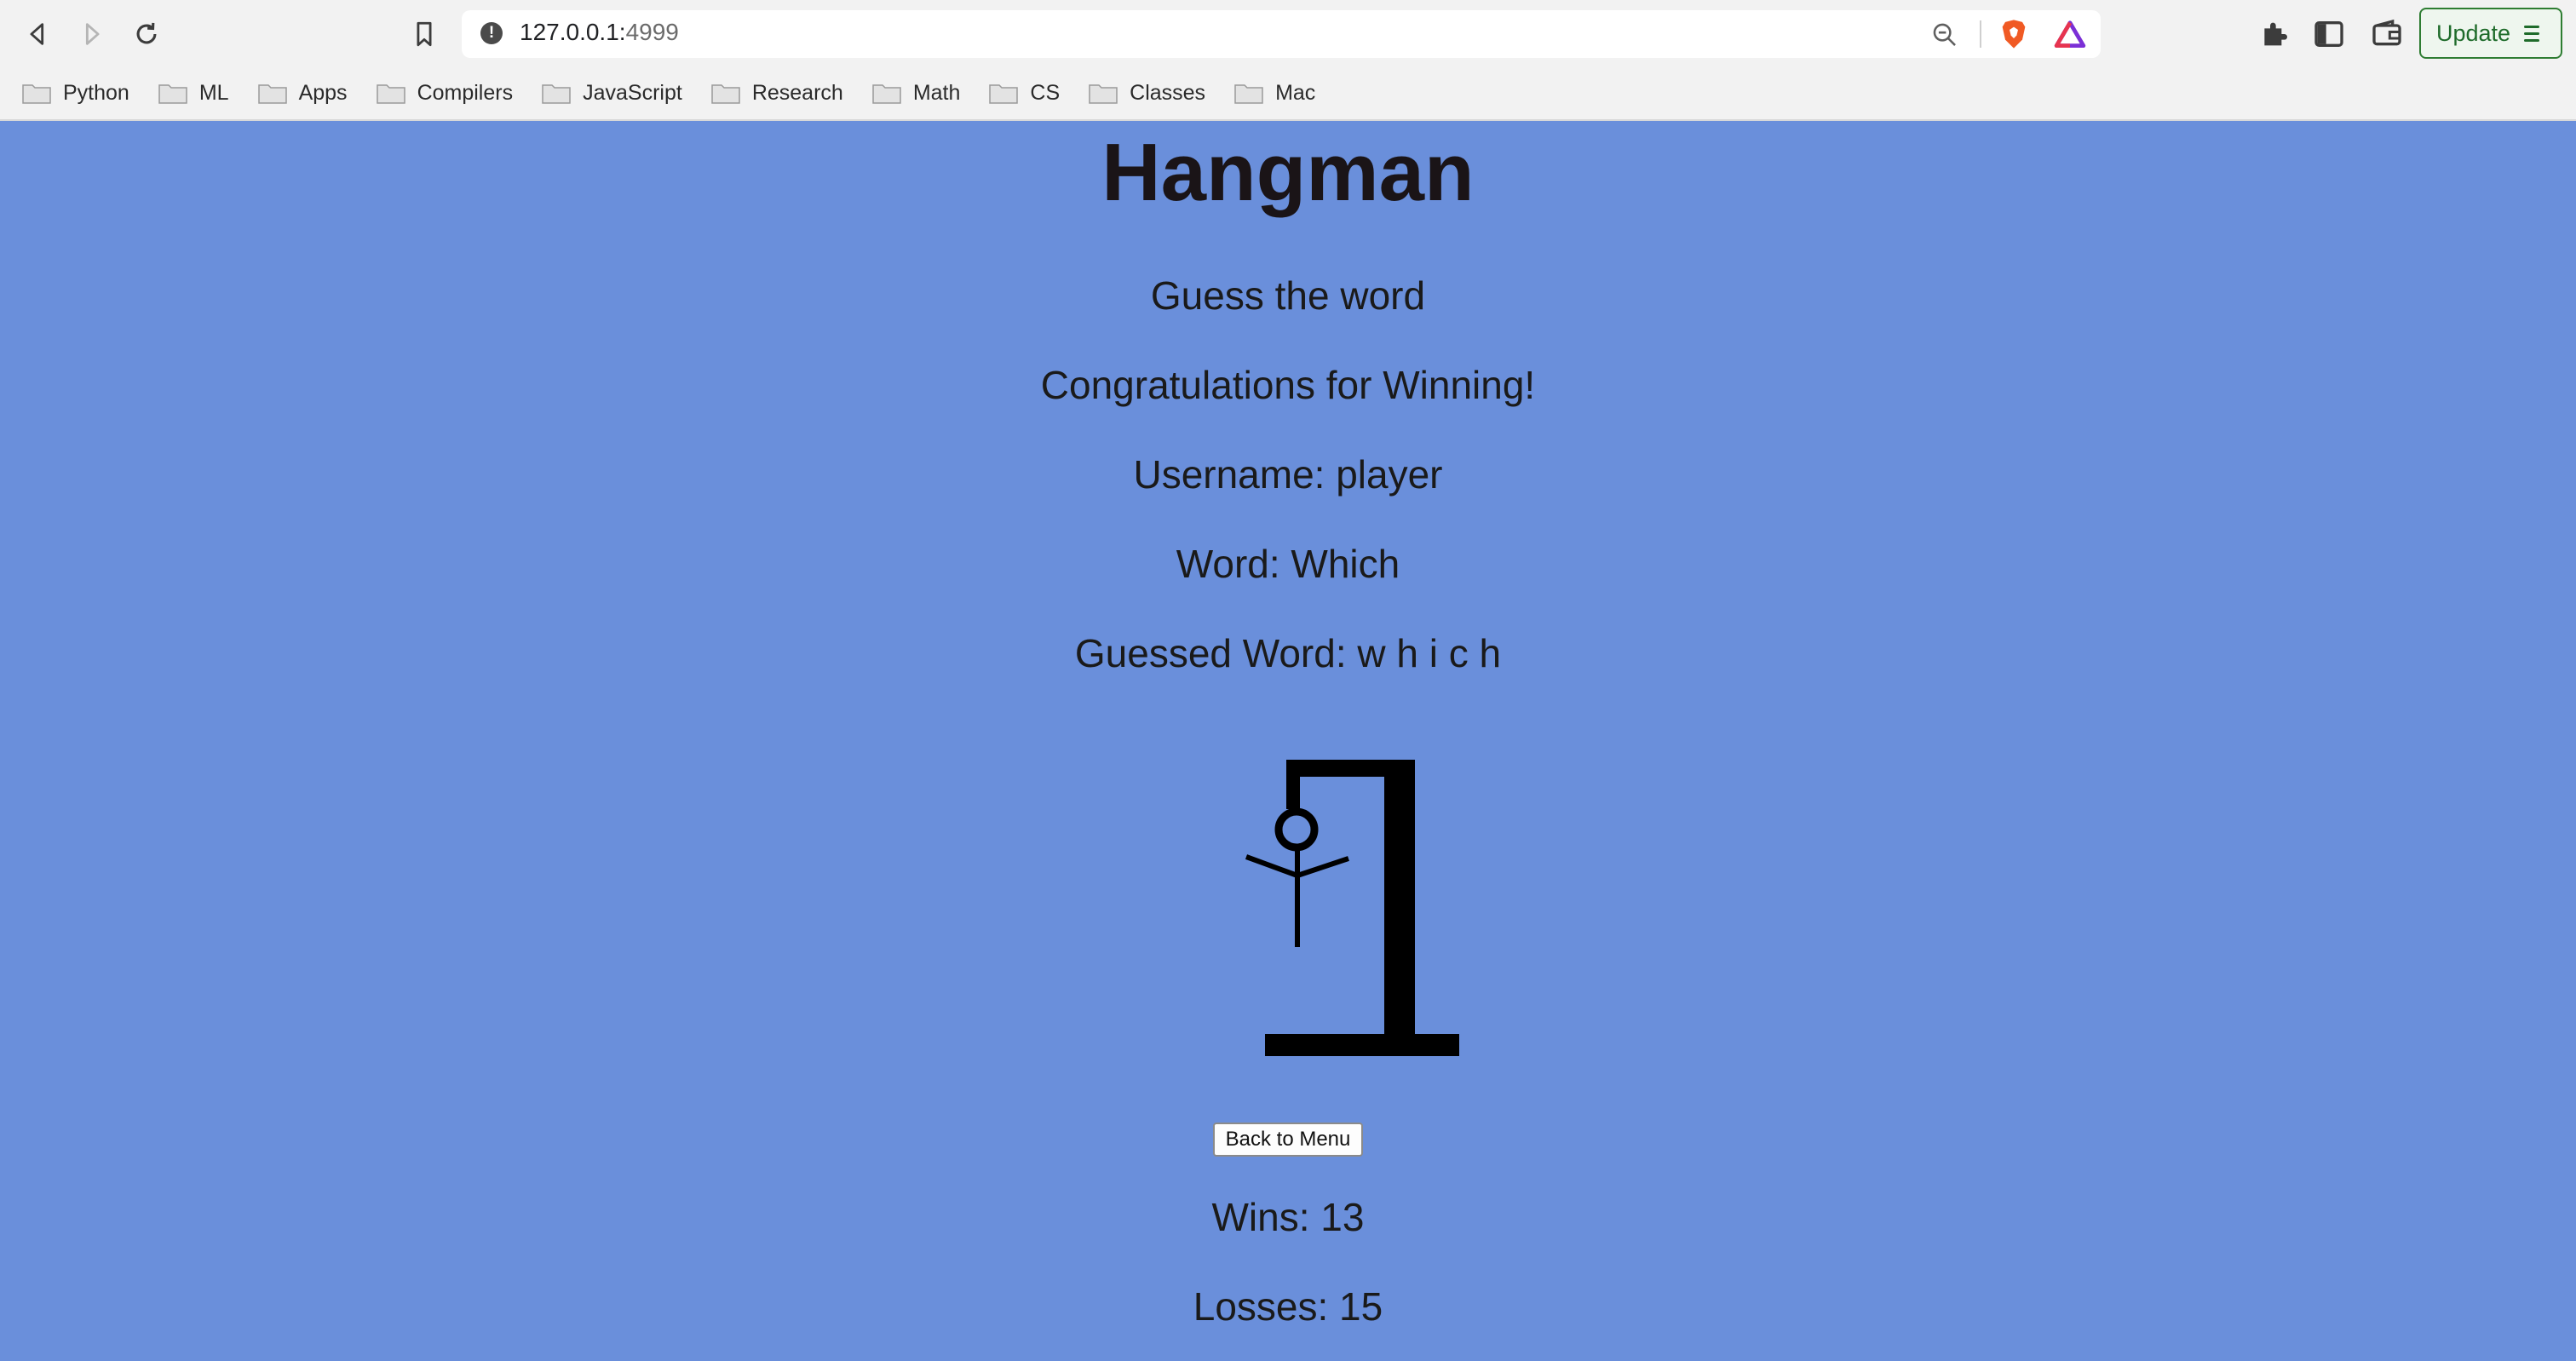  Describe the element at coordinates (1288, 295) in the screenshot. I see `game-prompt: Guess the word` at that location.